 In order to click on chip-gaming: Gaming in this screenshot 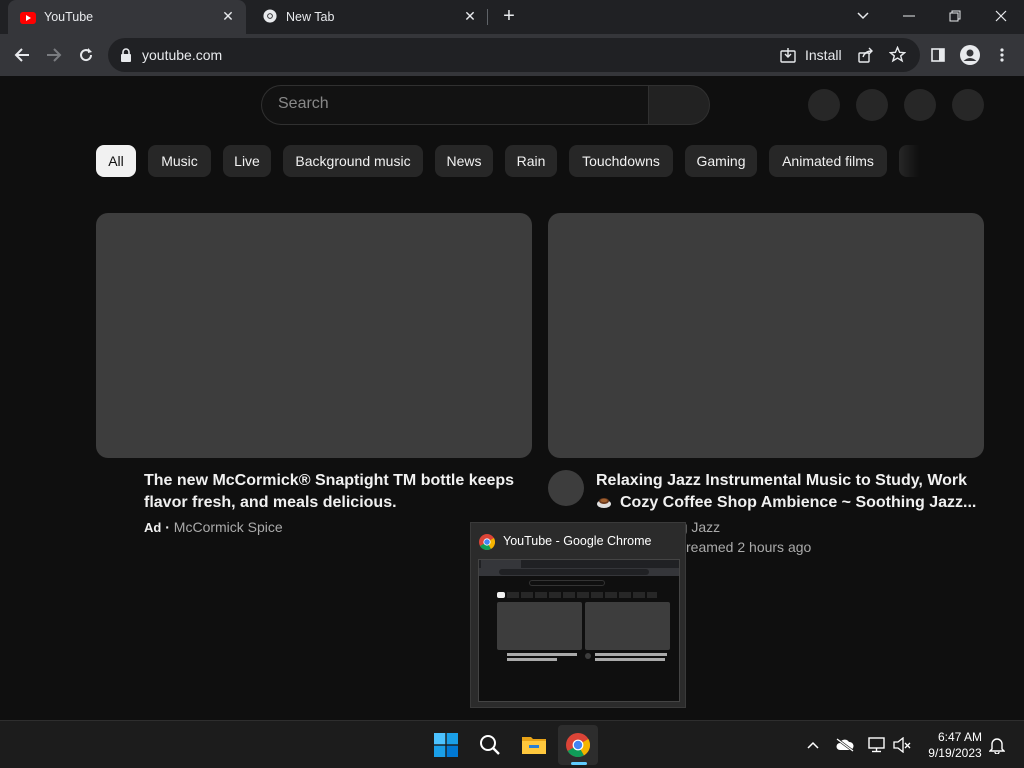, I will do `click(721, 161)`.